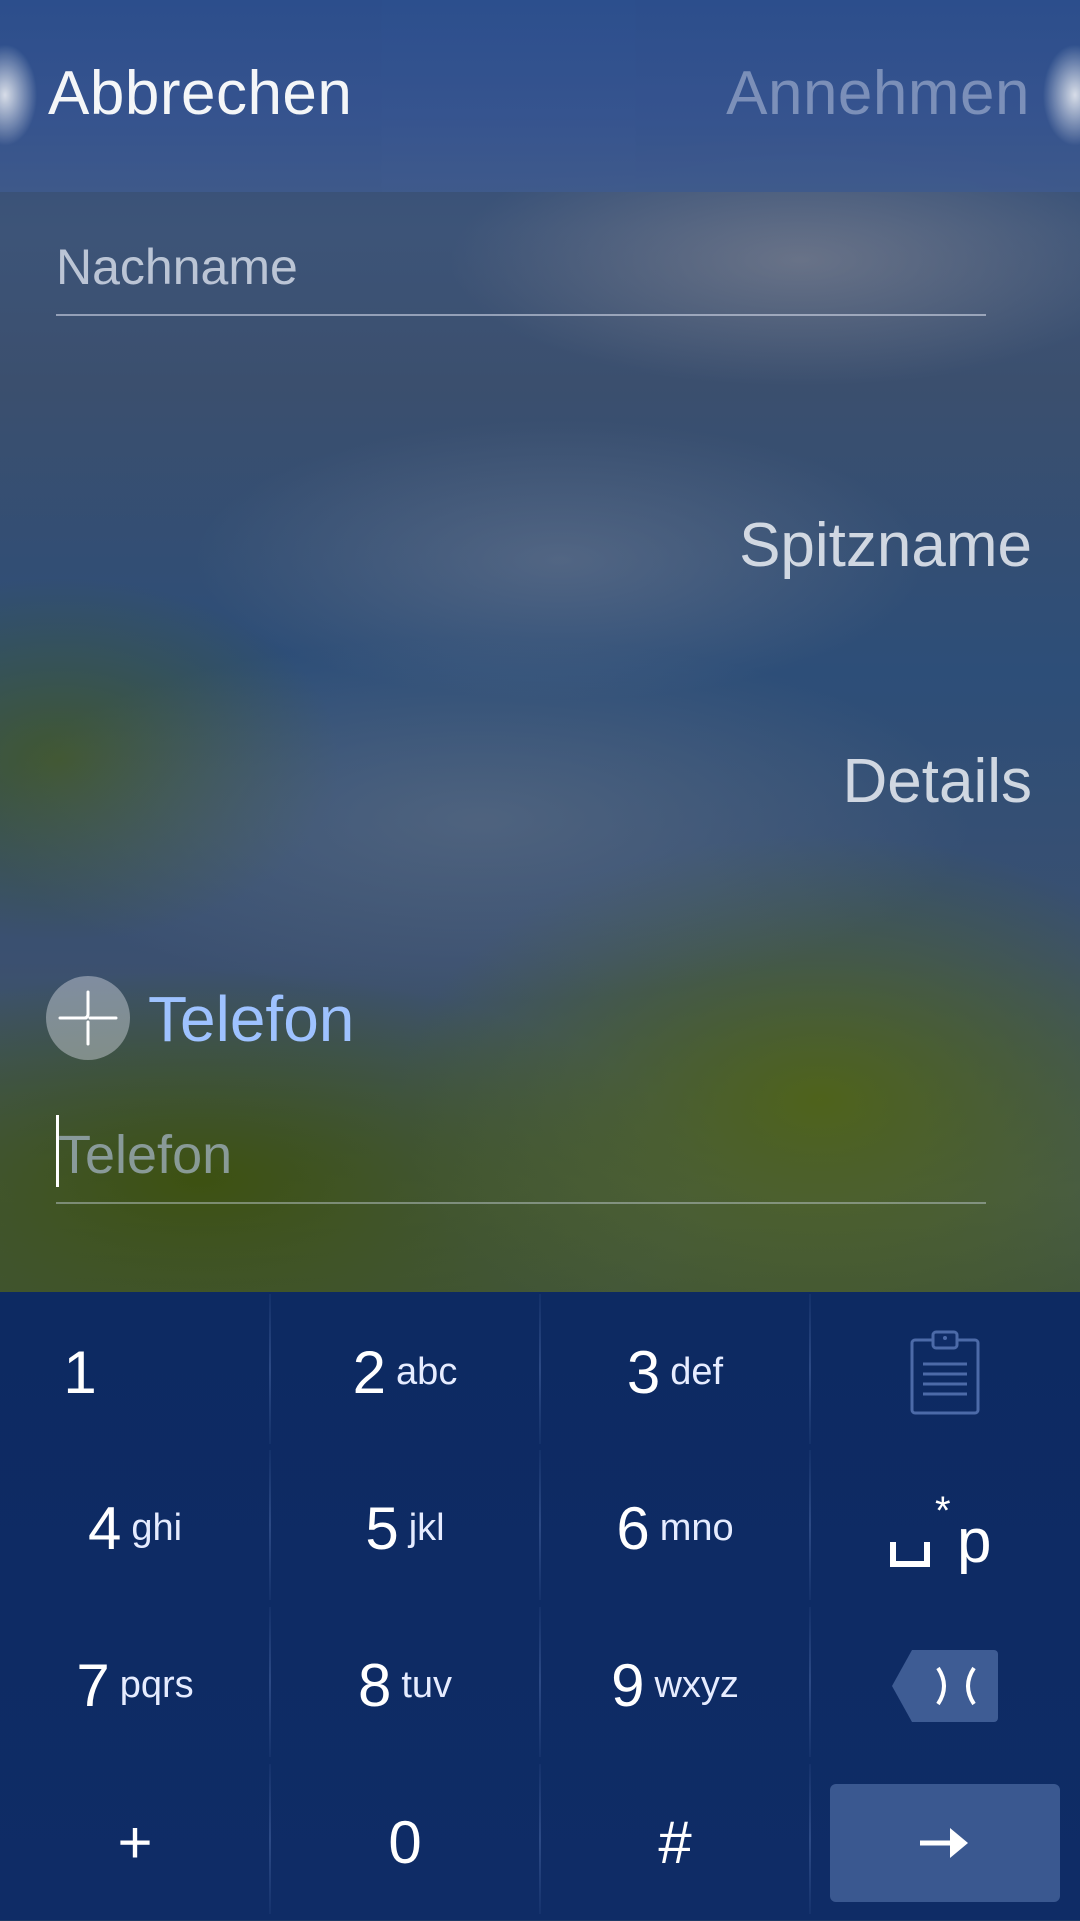 The width and height of the screenshot is (1080, 1921). I want to click on key-letters: jkl, so click(426, 1528).